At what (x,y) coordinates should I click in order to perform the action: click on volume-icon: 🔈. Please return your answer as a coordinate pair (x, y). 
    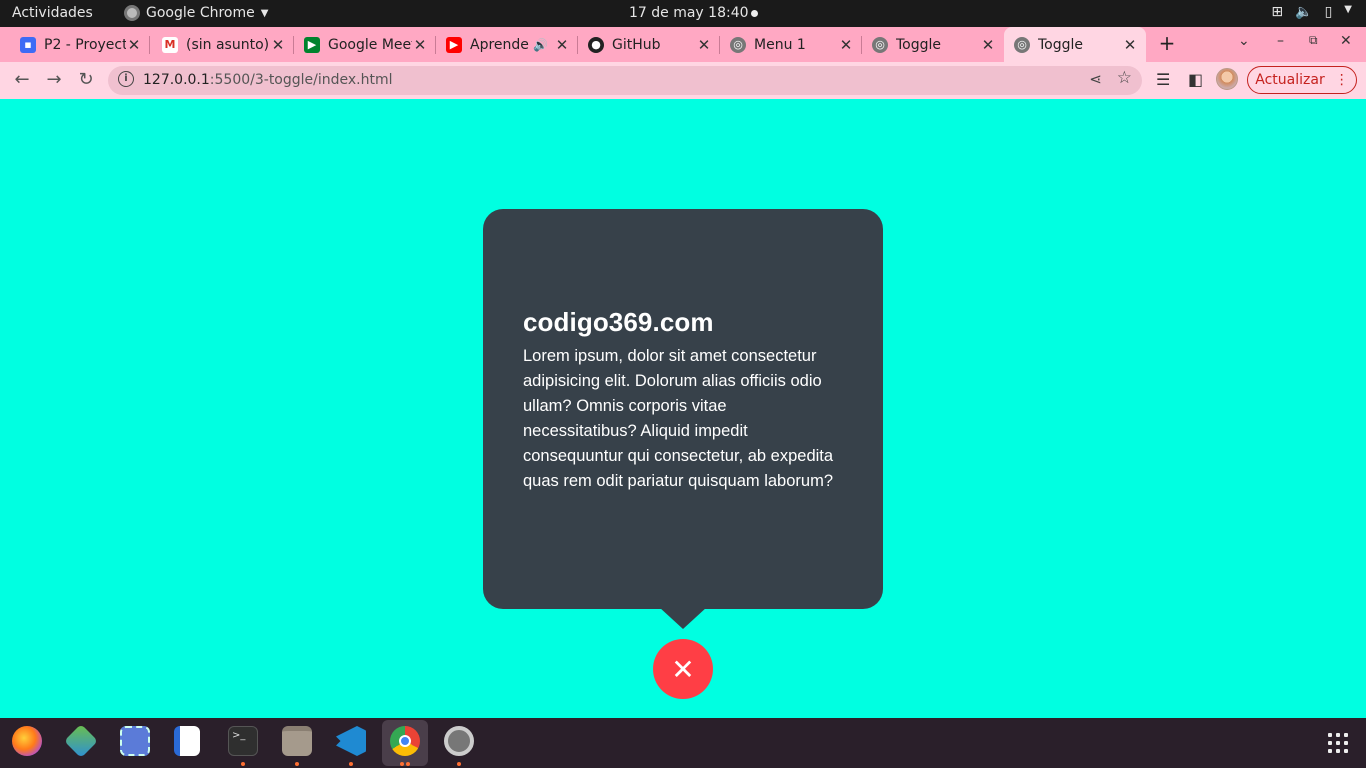
    Looking at the image, I should click on (1304, 12).